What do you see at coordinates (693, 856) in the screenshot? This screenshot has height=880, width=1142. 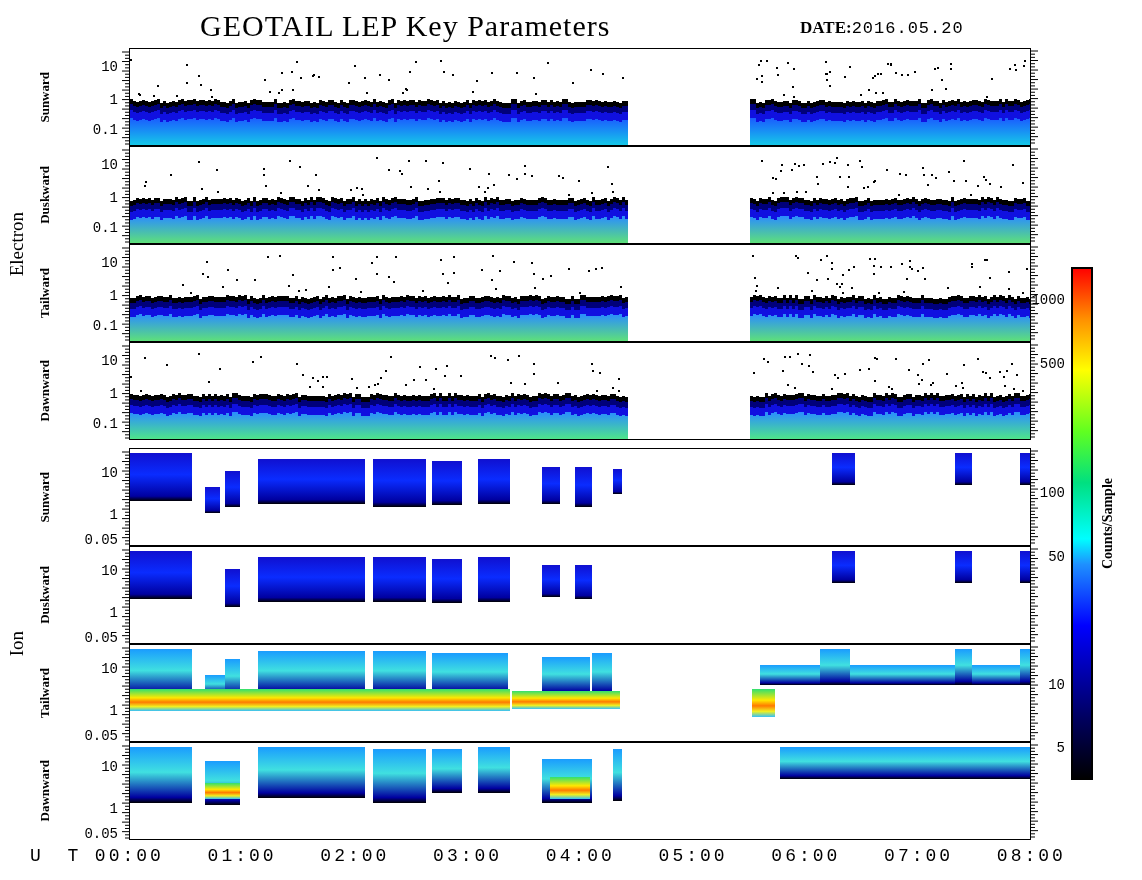 I see `x-tick-label: 05:00` at bounding box center [693, 856].